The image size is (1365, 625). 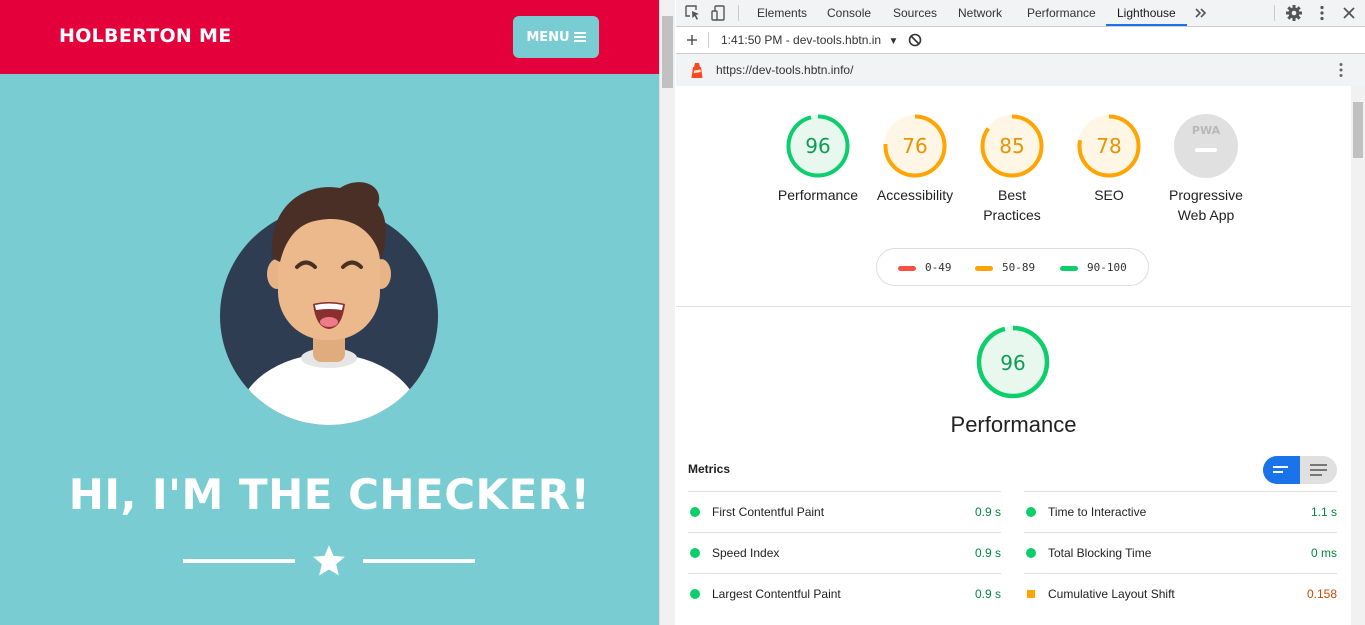 What do you see at coordinates (844, 552) in the screenshot?
I see `metric-row: Speed Index 0.9 s` at bounding box center [844, 552].